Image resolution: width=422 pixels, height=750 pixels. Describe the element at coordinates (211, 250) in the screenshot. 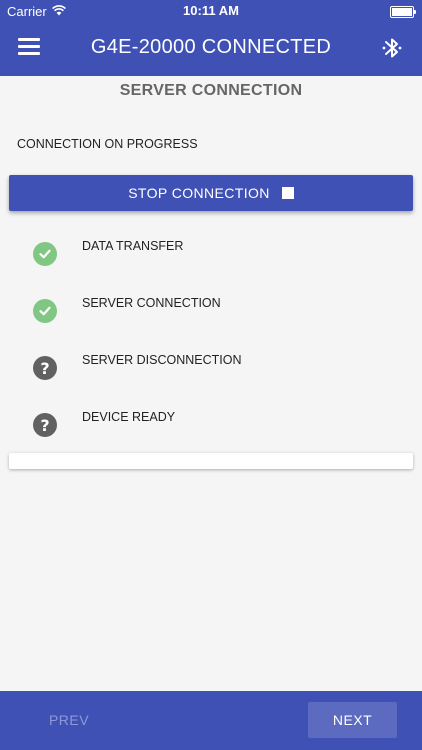

I see `step-data-transfer: DATA TRANSFER` at that location.